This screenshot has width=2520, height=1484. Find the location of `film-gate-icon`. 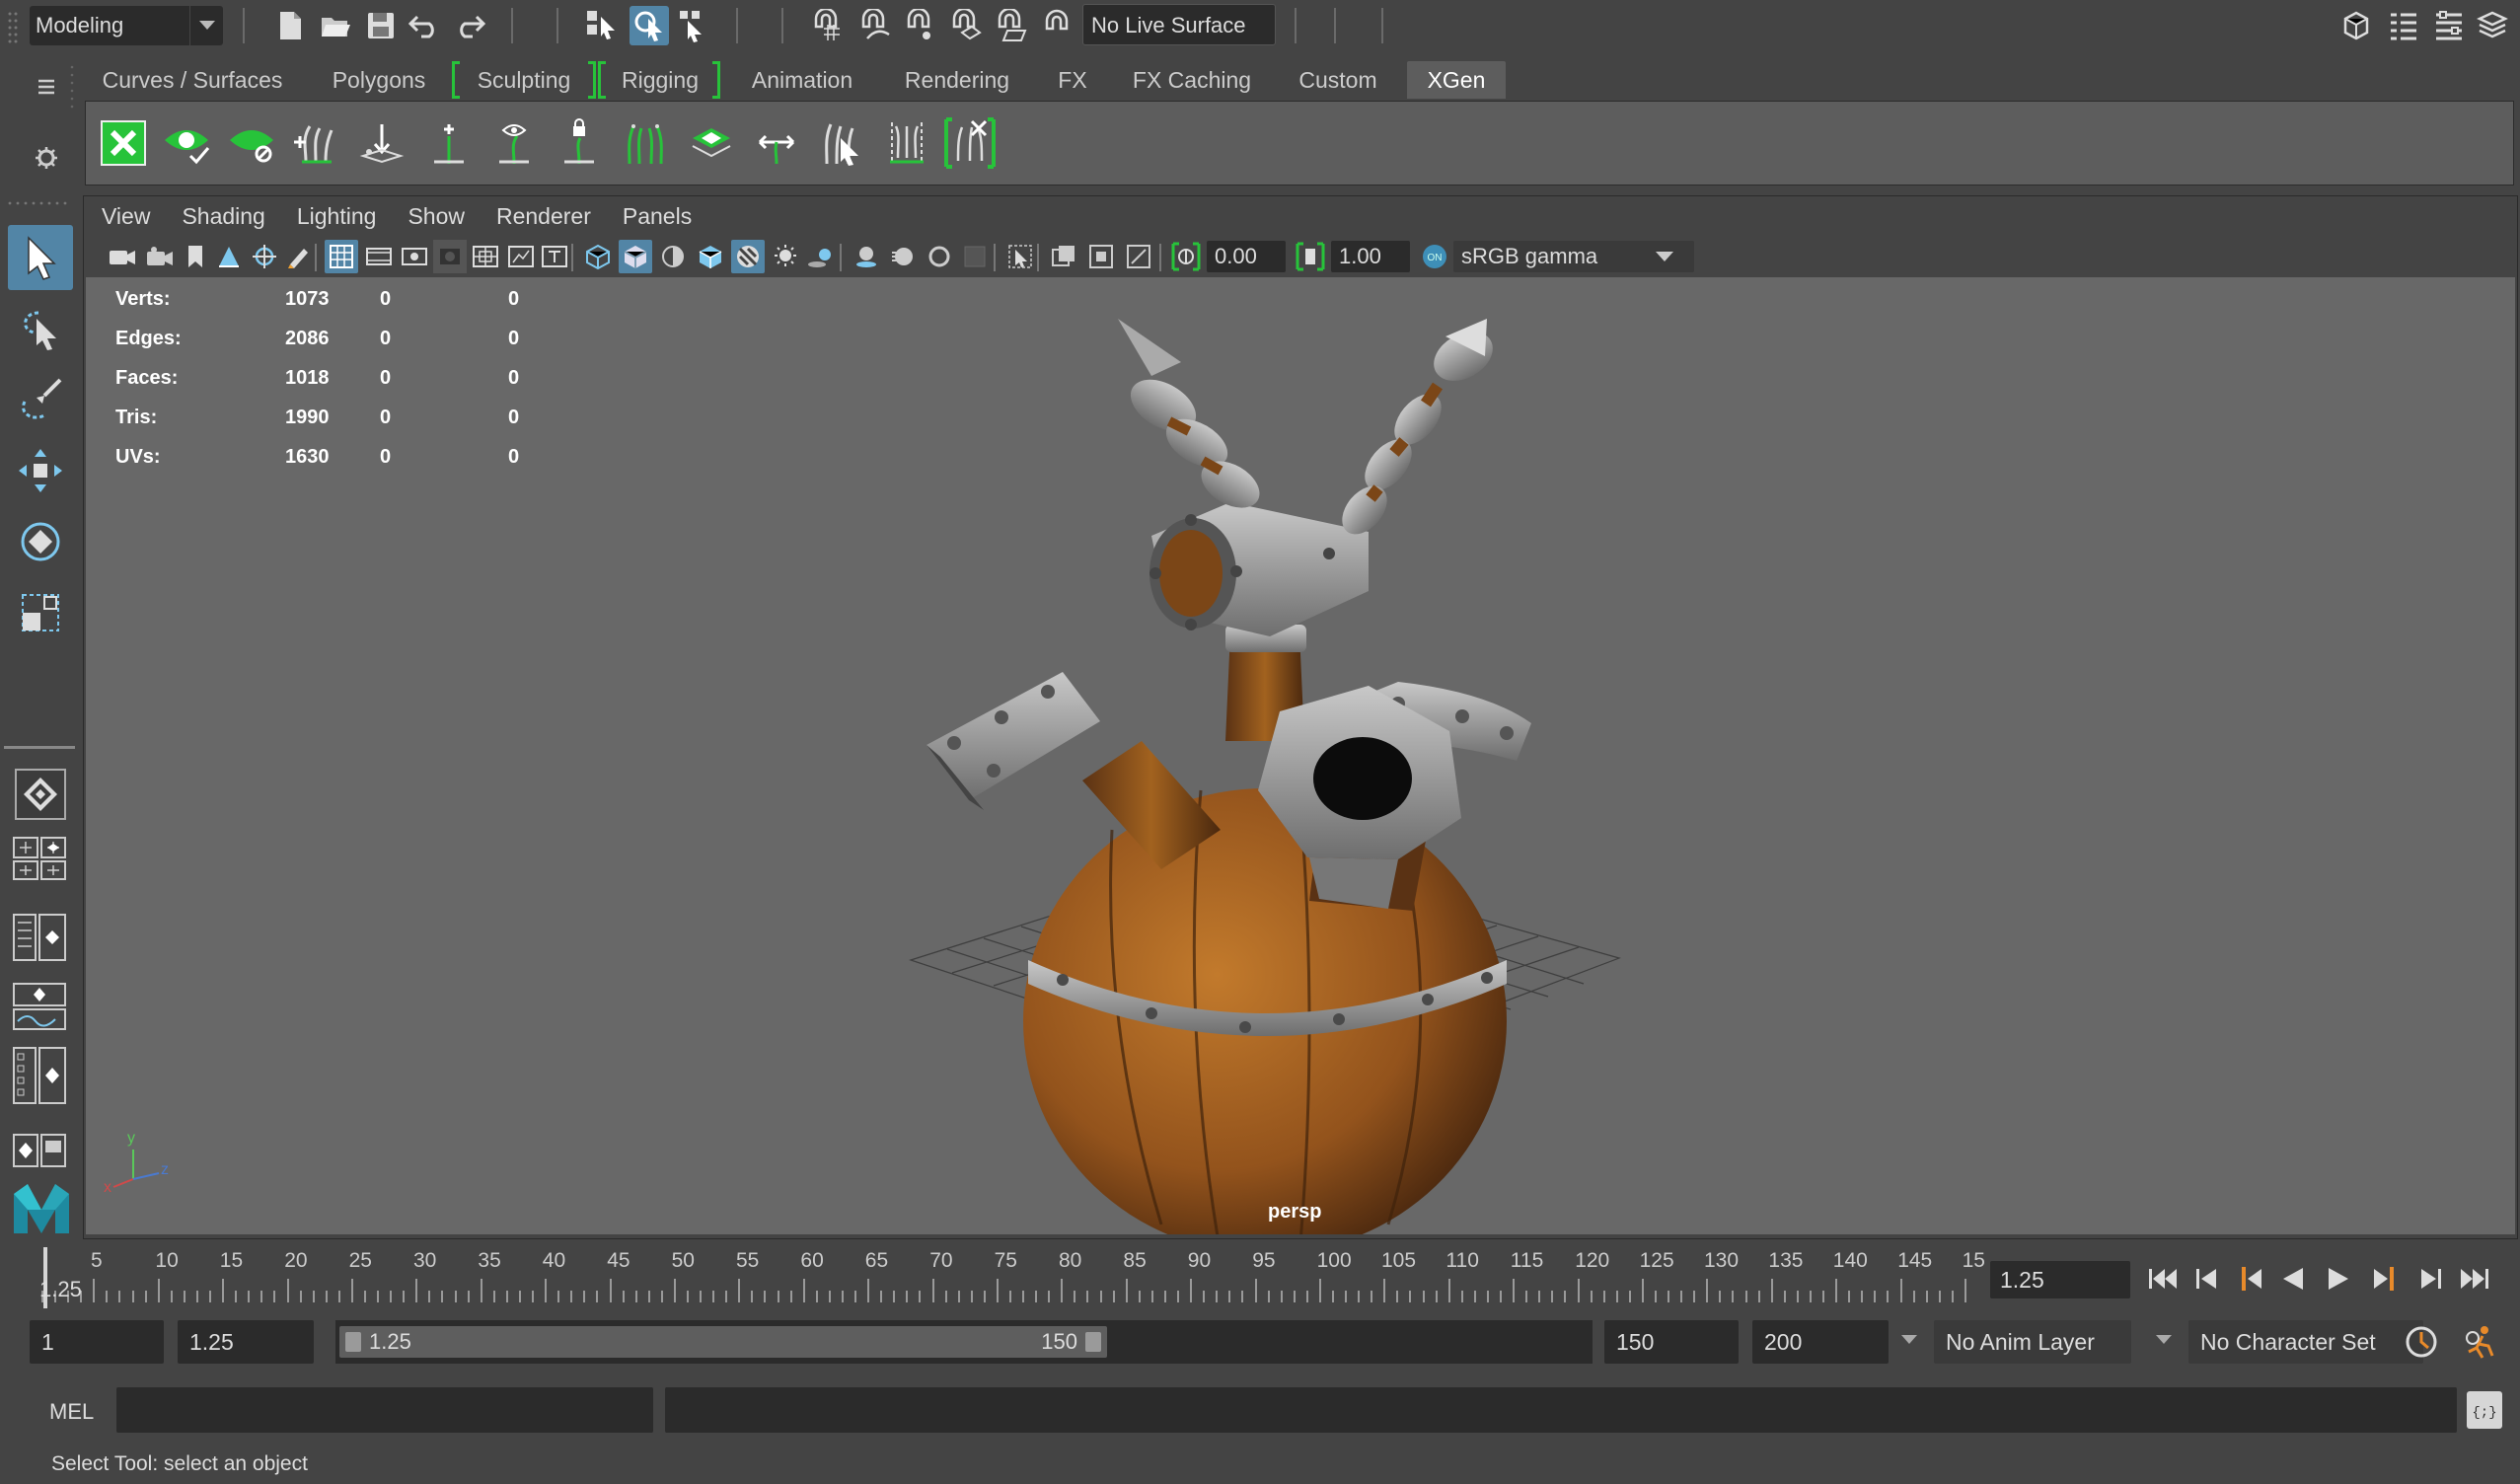

film-gate-icon is located at coordinates (379, 256).